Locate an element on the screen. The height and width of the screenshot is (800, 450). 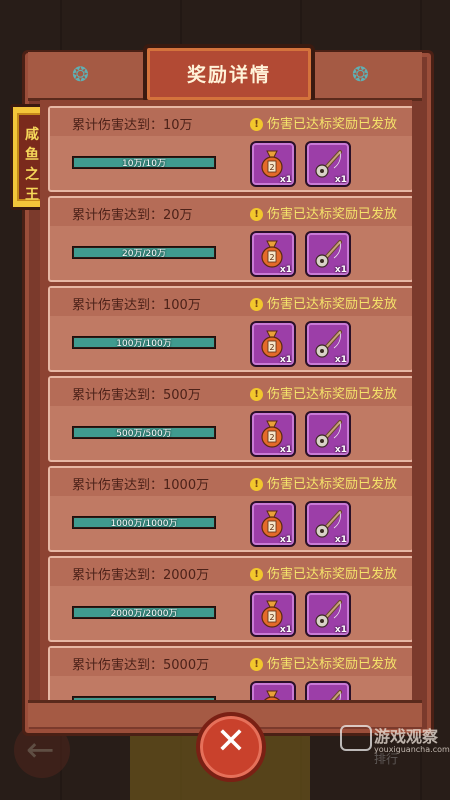
dialog-title: 奖励详情 is located at coordinates (228, 75).